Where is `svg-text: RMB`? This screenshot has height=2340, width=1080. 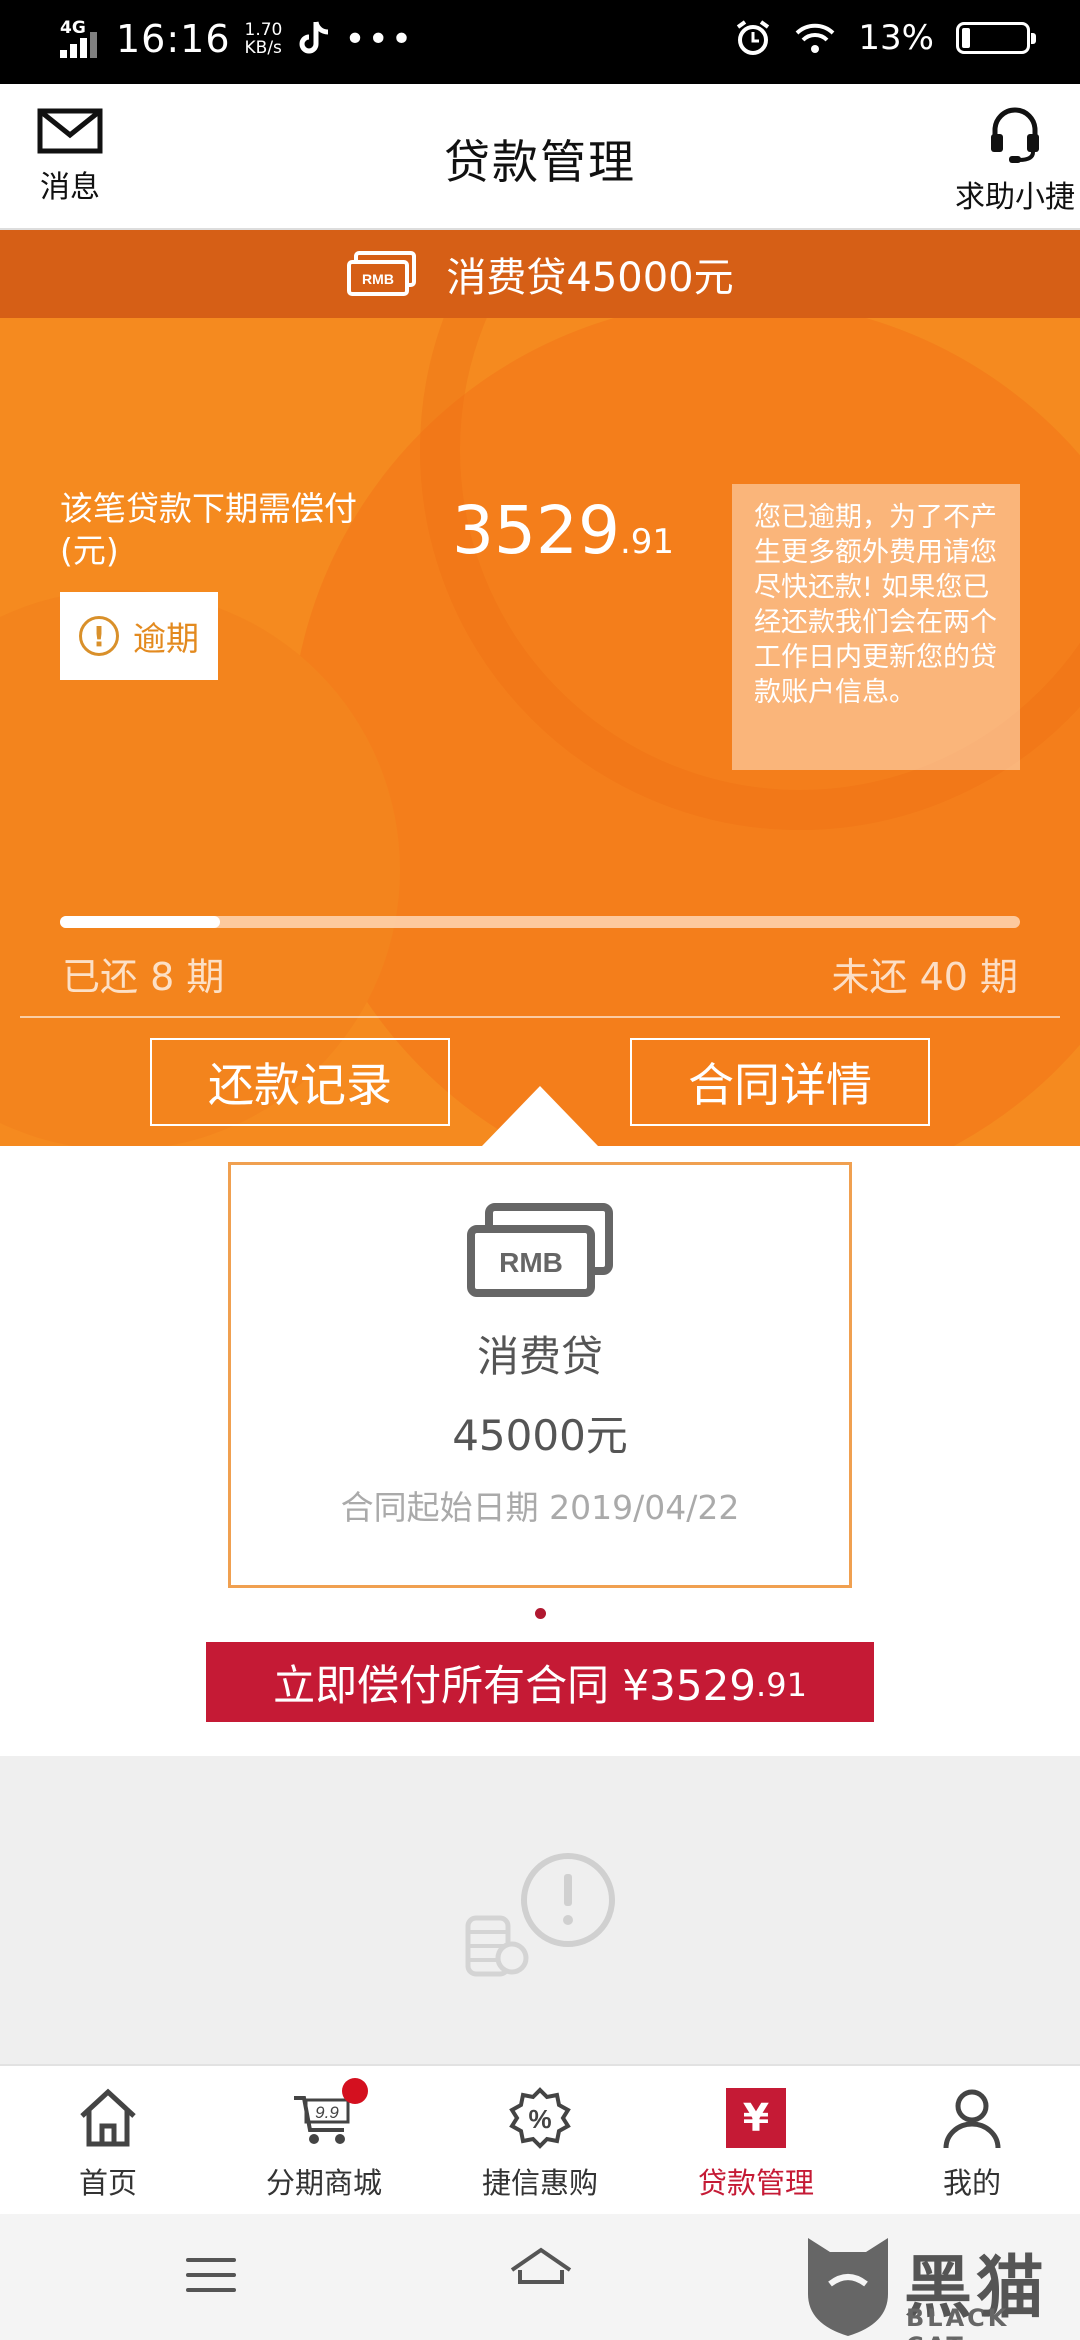 svg-text: RMB is located at coordinates (378, 279).